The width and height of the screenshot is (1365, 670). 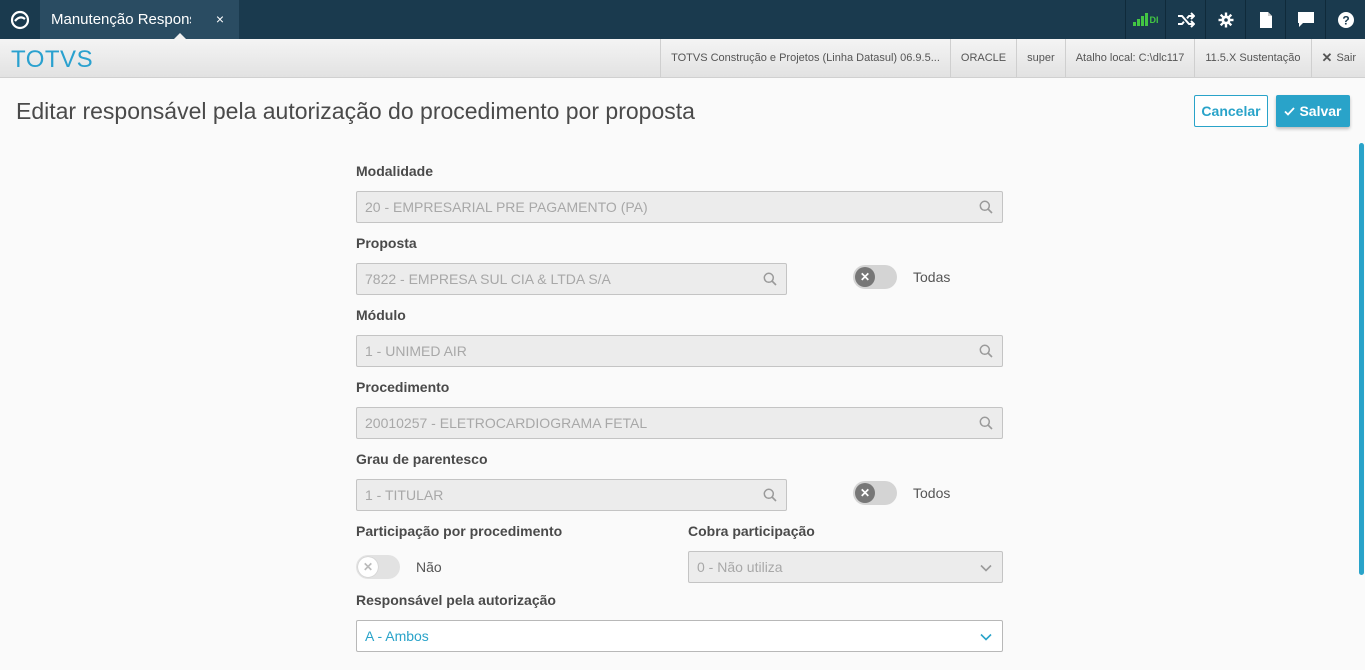 I want to click on check-icon, so click(x=1290, y=111).